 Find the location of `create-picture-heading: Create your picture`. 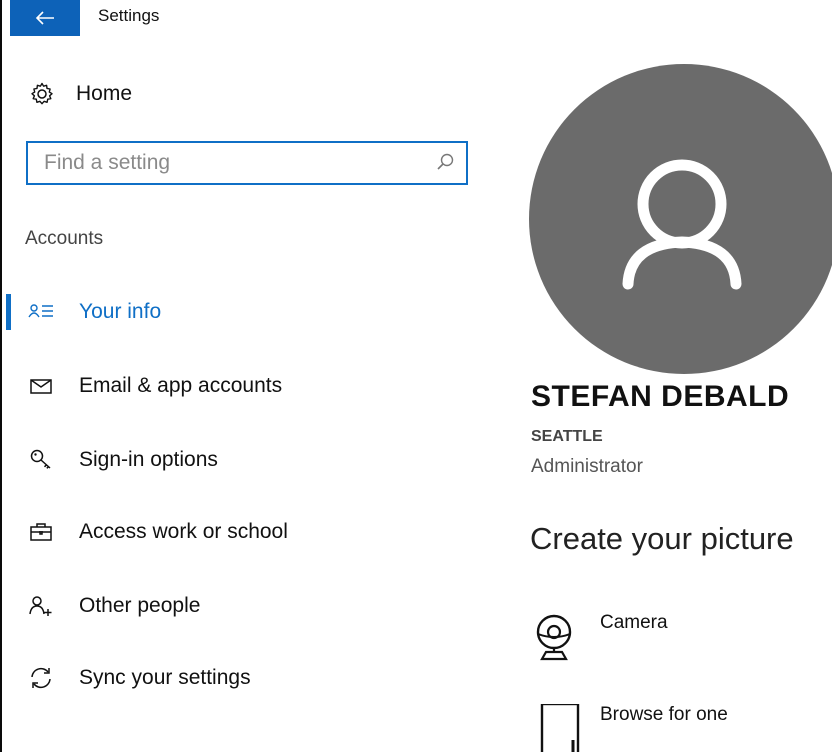

create-picture-heading: Create your picture is located at coordinates (662, 538).